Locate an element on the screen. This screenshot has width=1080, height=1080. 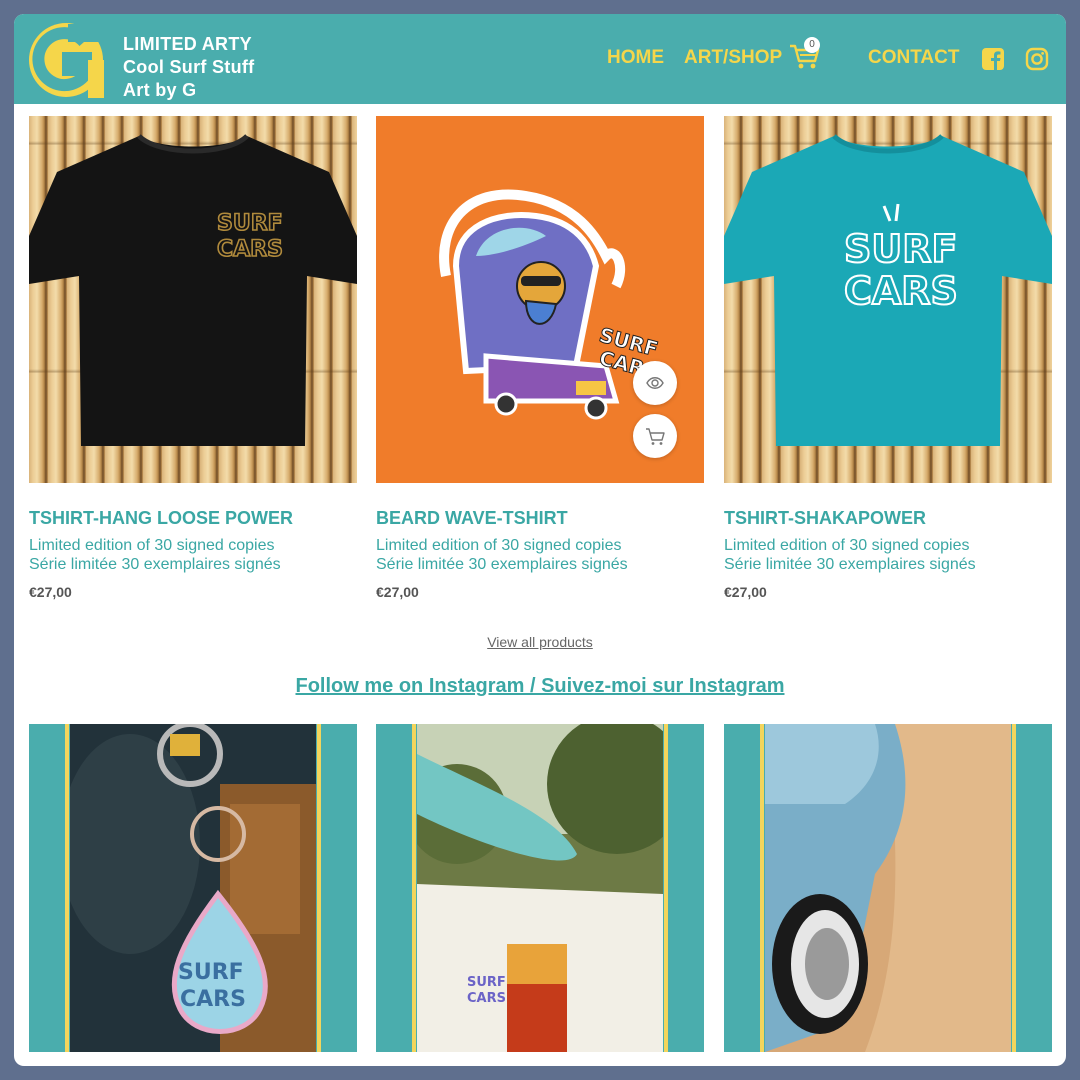
black-tshirt-image: SURF CARS is located at coordinates (193, 290).